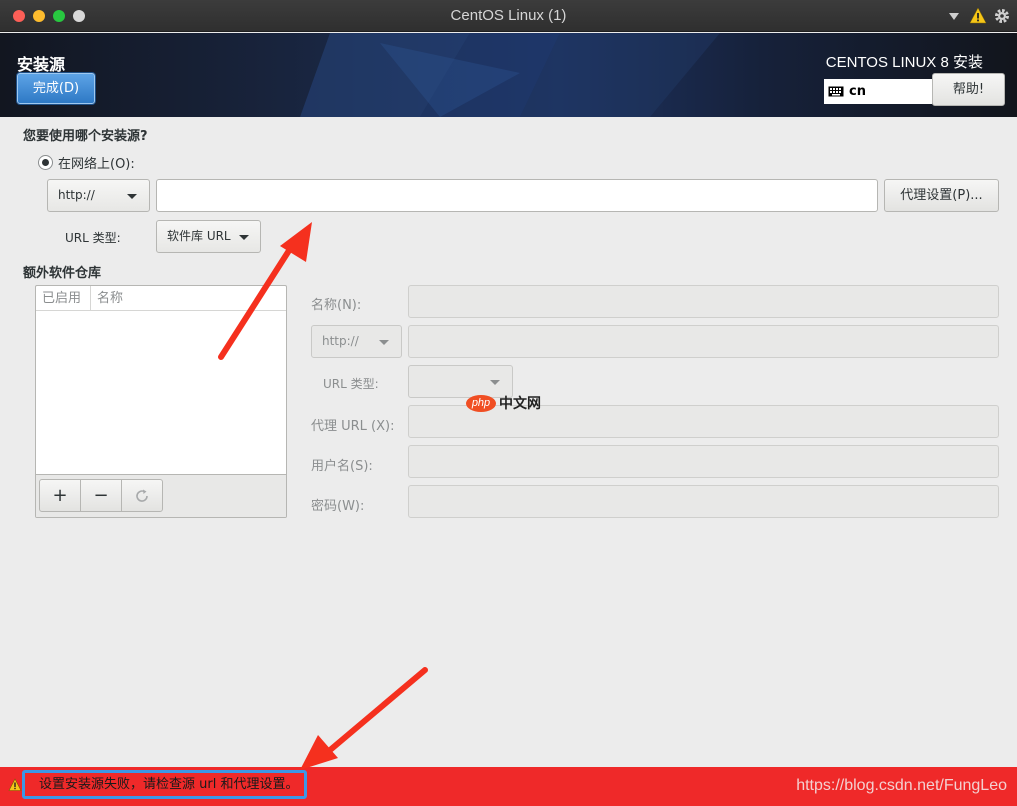 This screenshot has width=1017, height=806. What do you see at coordinates (703, 501) in the screenshot?
I see `password-input` at bounding box center [703, 501].